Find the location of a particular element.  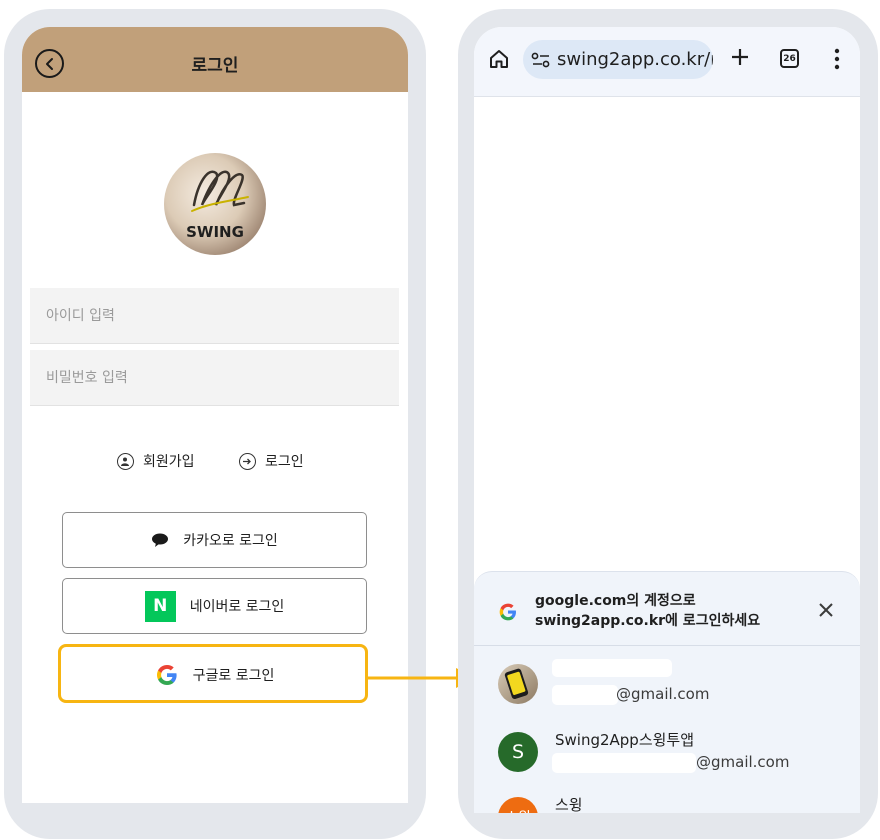

tab-switcher-button: 26 is located at coordinates (789, 58).